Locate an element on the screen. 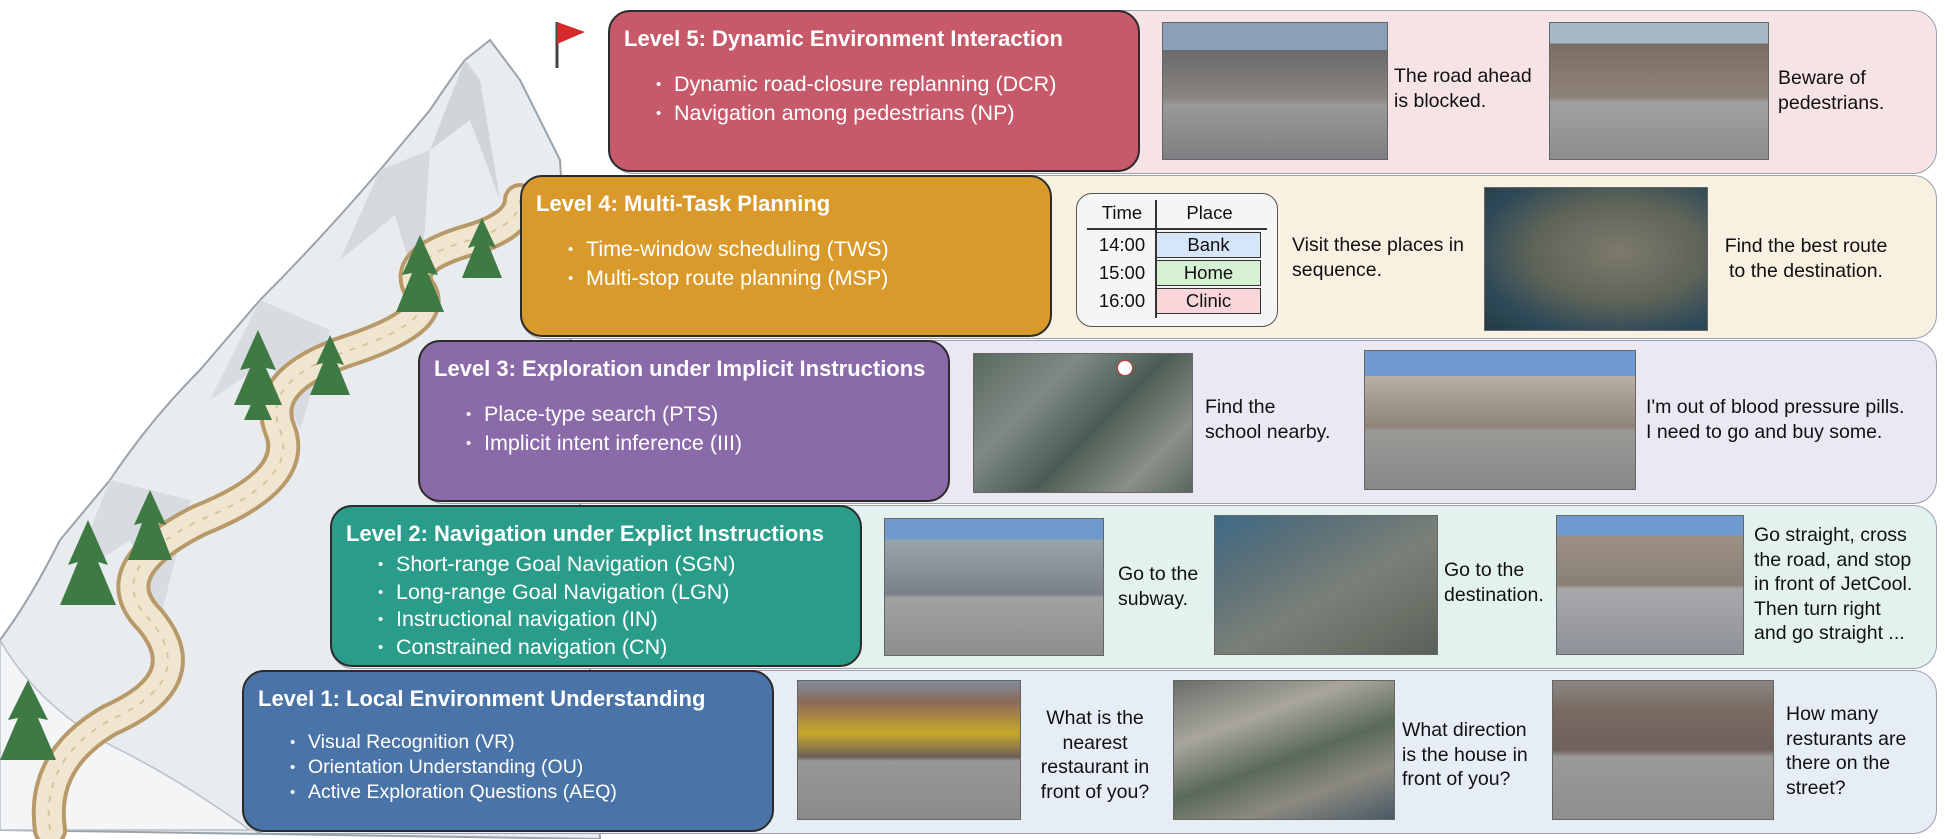 Image resolution: width=1945 pixels, height=839 pixels. list-item: Implicit intent inference (III) is located at coordinates (700, 443).